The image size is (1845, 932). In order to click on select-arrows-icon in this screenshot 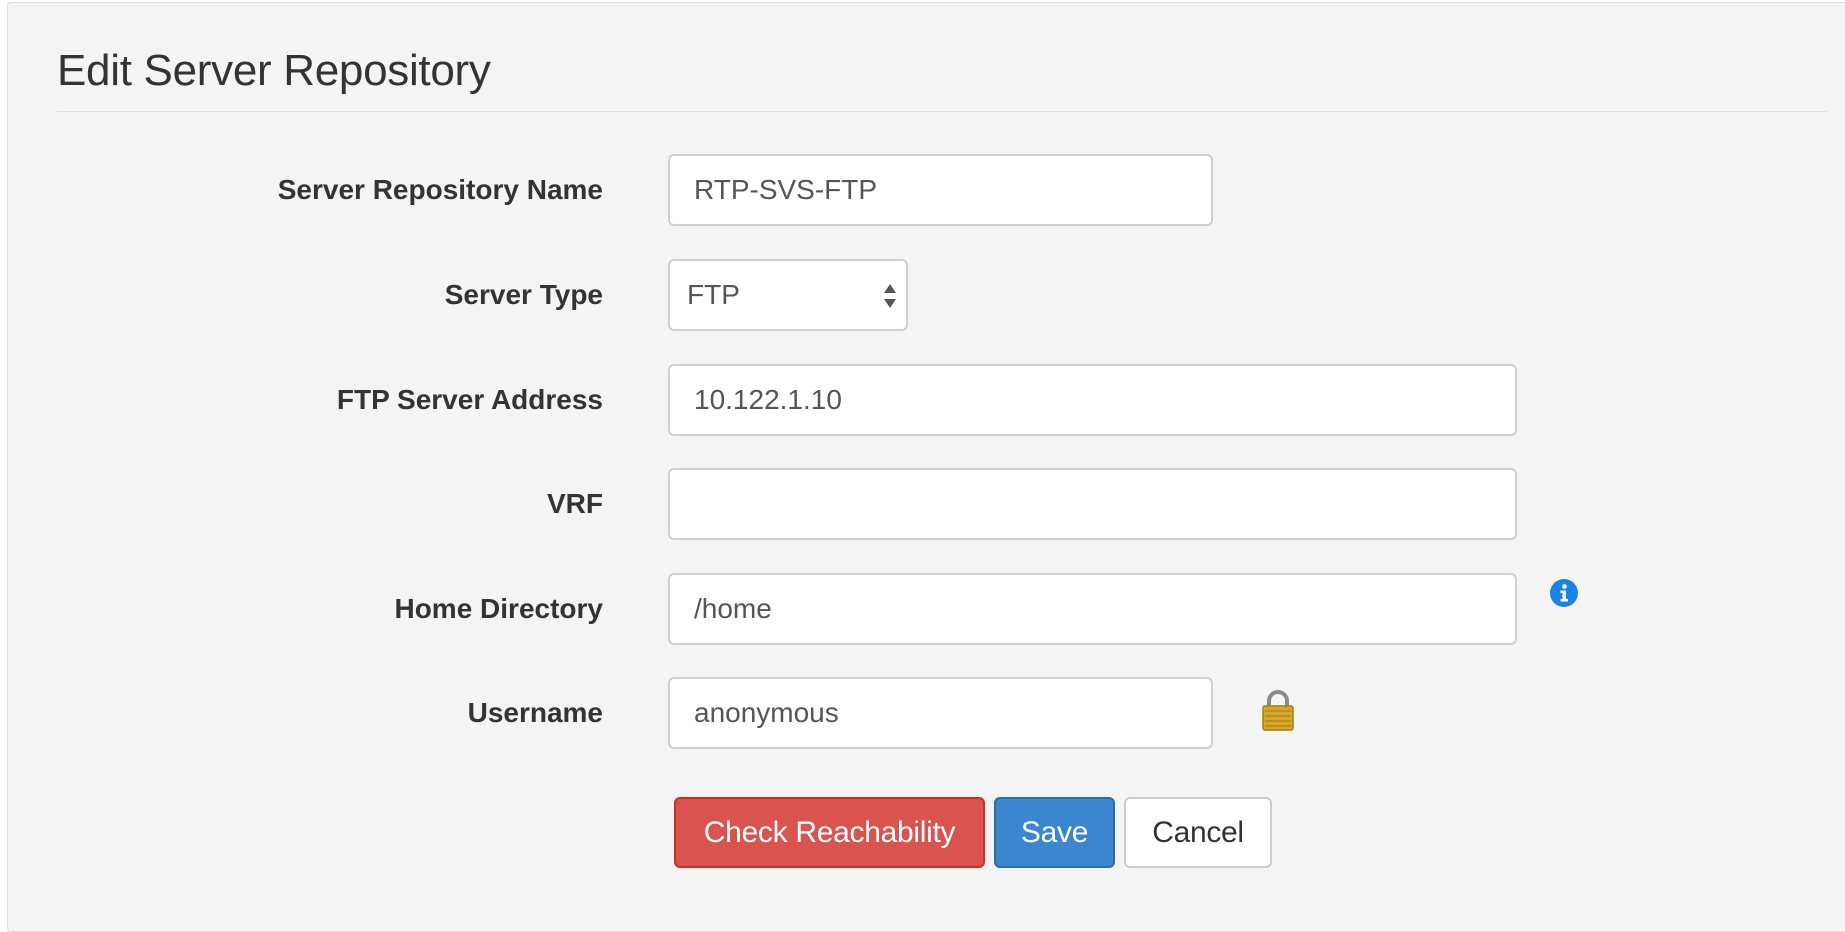, I will do `click(890, 296)`.